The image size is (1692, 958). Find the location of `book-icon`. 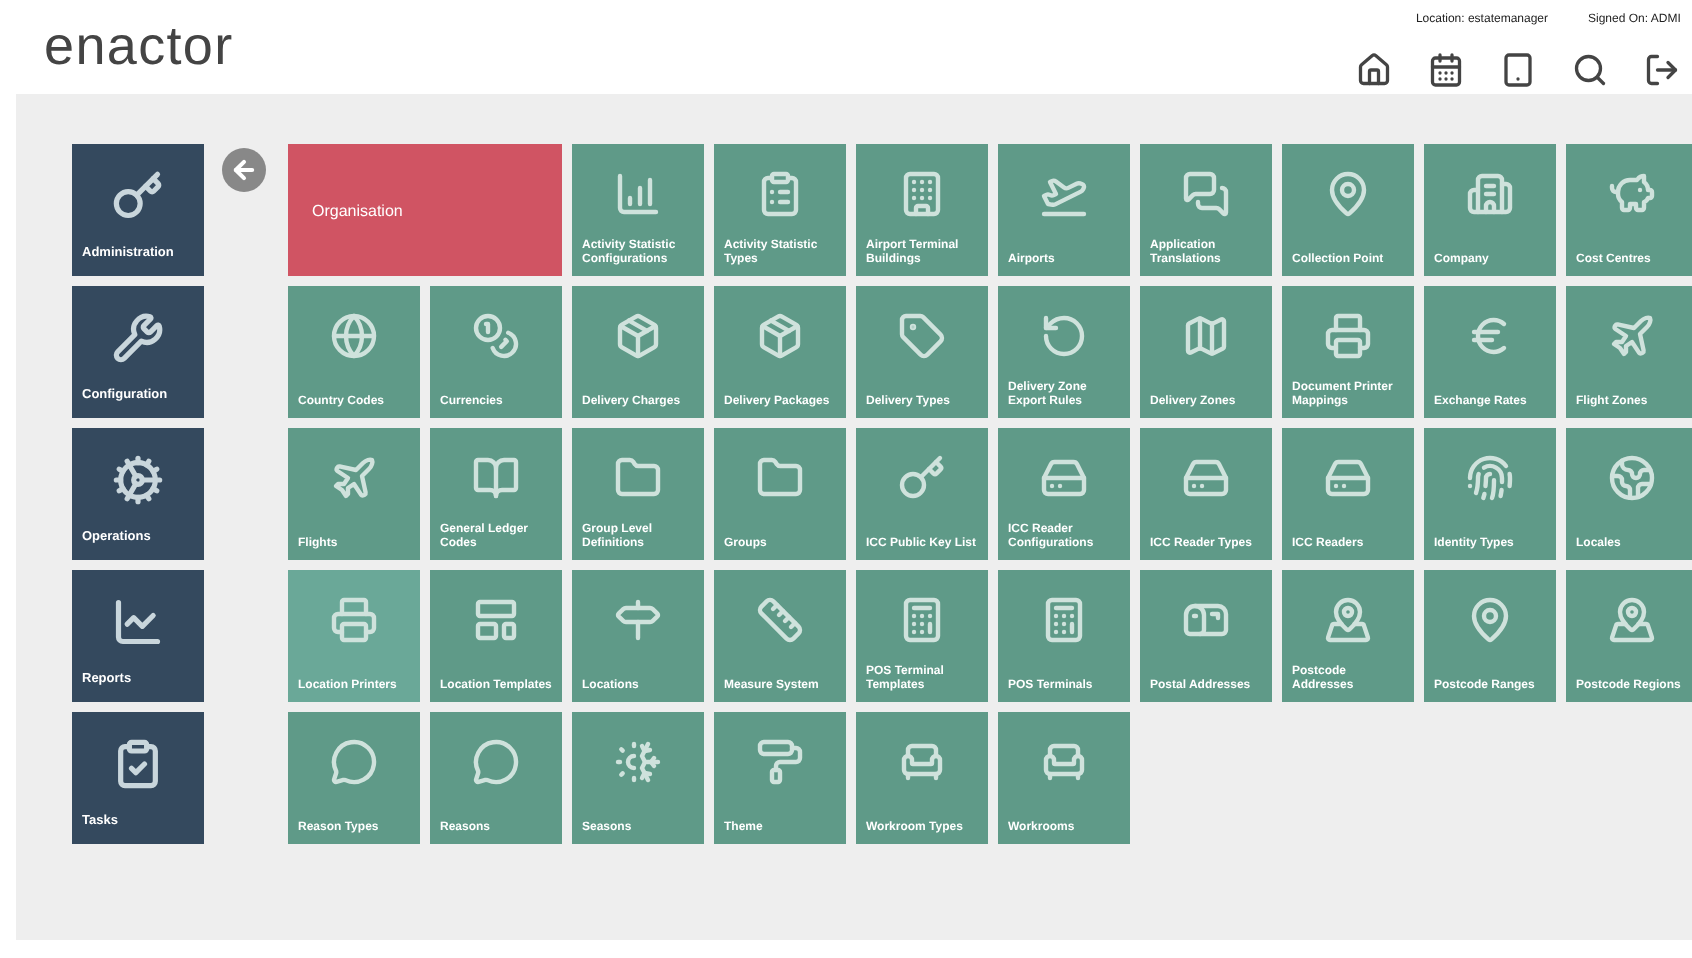

book-icon is located at coordinates (496, 478).